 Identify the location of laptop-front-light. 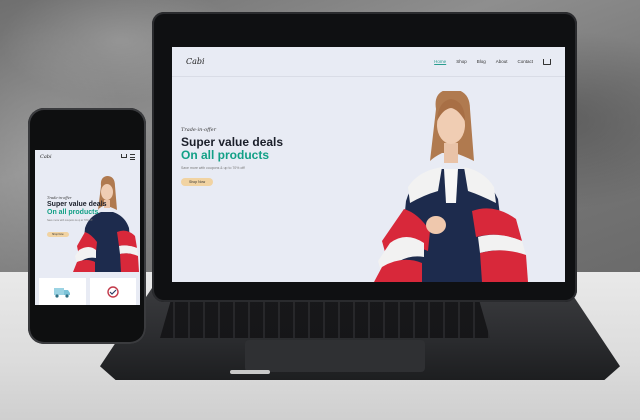
(250, 372).